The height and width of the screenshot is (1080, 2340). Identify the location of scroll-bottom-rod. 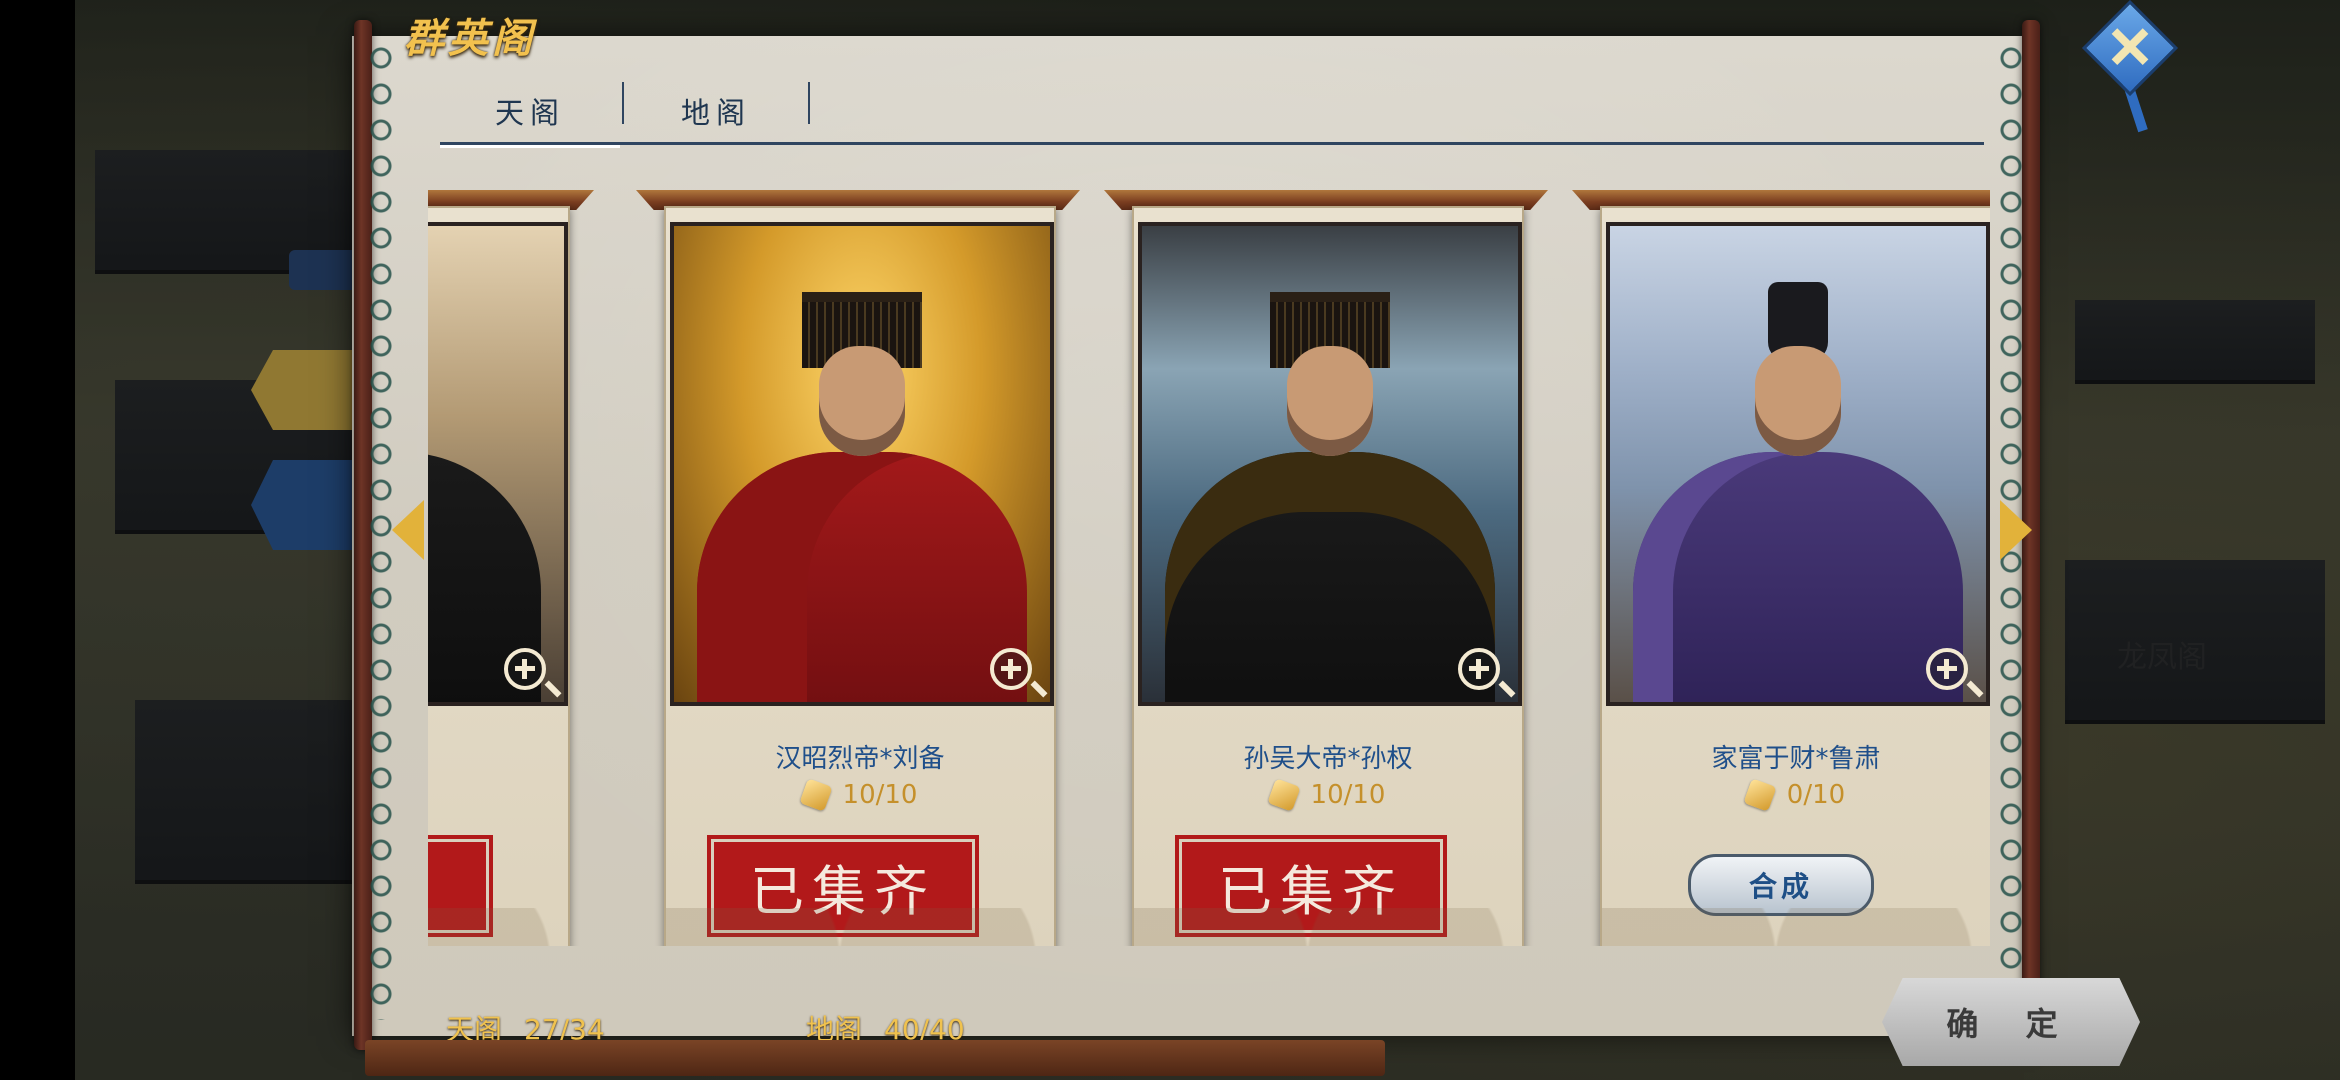
(875, 1058).